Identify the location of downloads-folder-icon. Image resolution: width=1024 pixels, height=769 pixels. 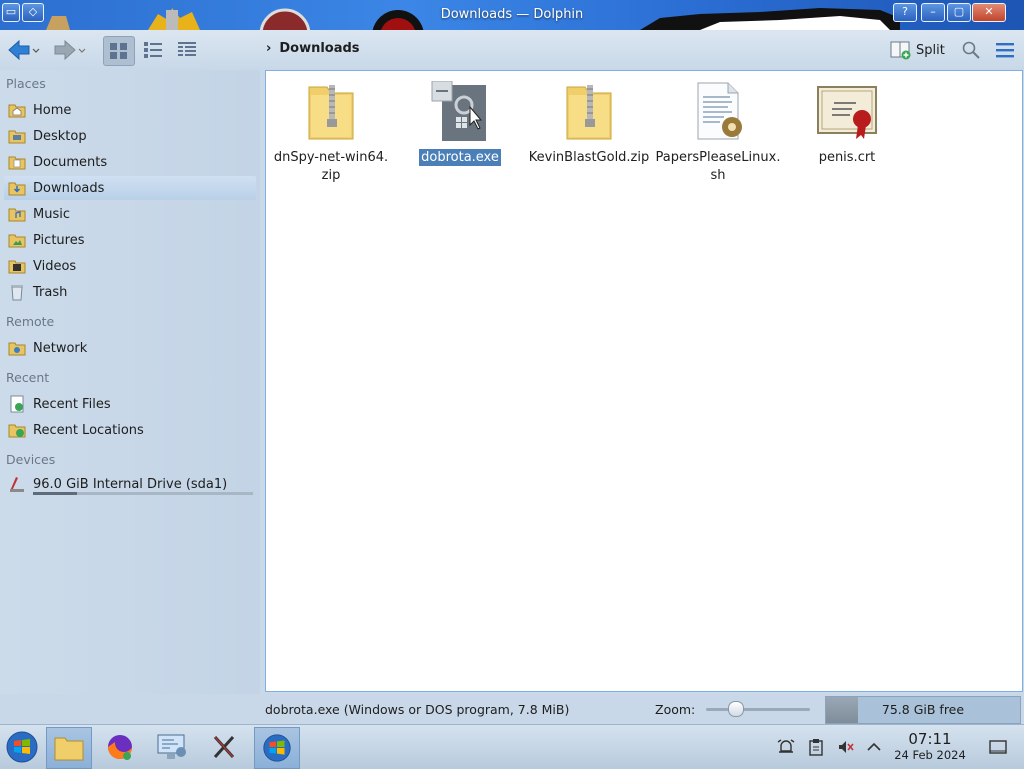
(17, 188).